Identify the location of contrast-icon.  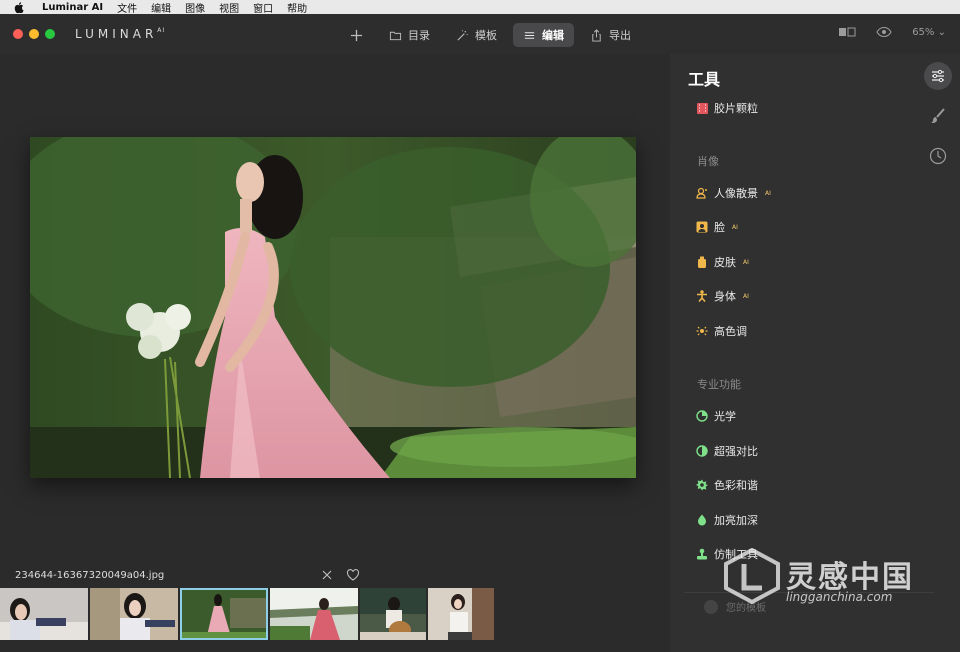
(702, 451).